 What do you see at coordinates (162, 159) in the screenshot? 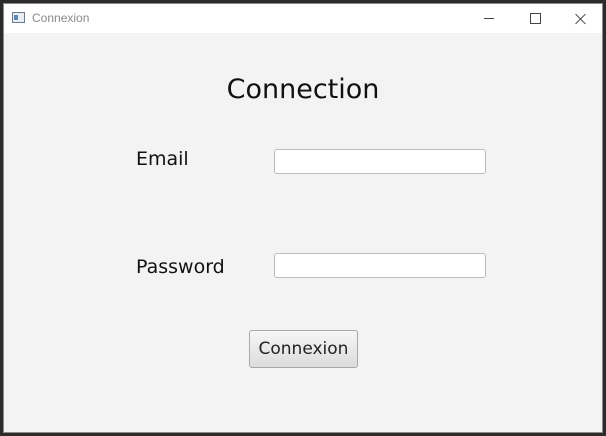
I see `email-label: Email` at bounding box center [162, 159].